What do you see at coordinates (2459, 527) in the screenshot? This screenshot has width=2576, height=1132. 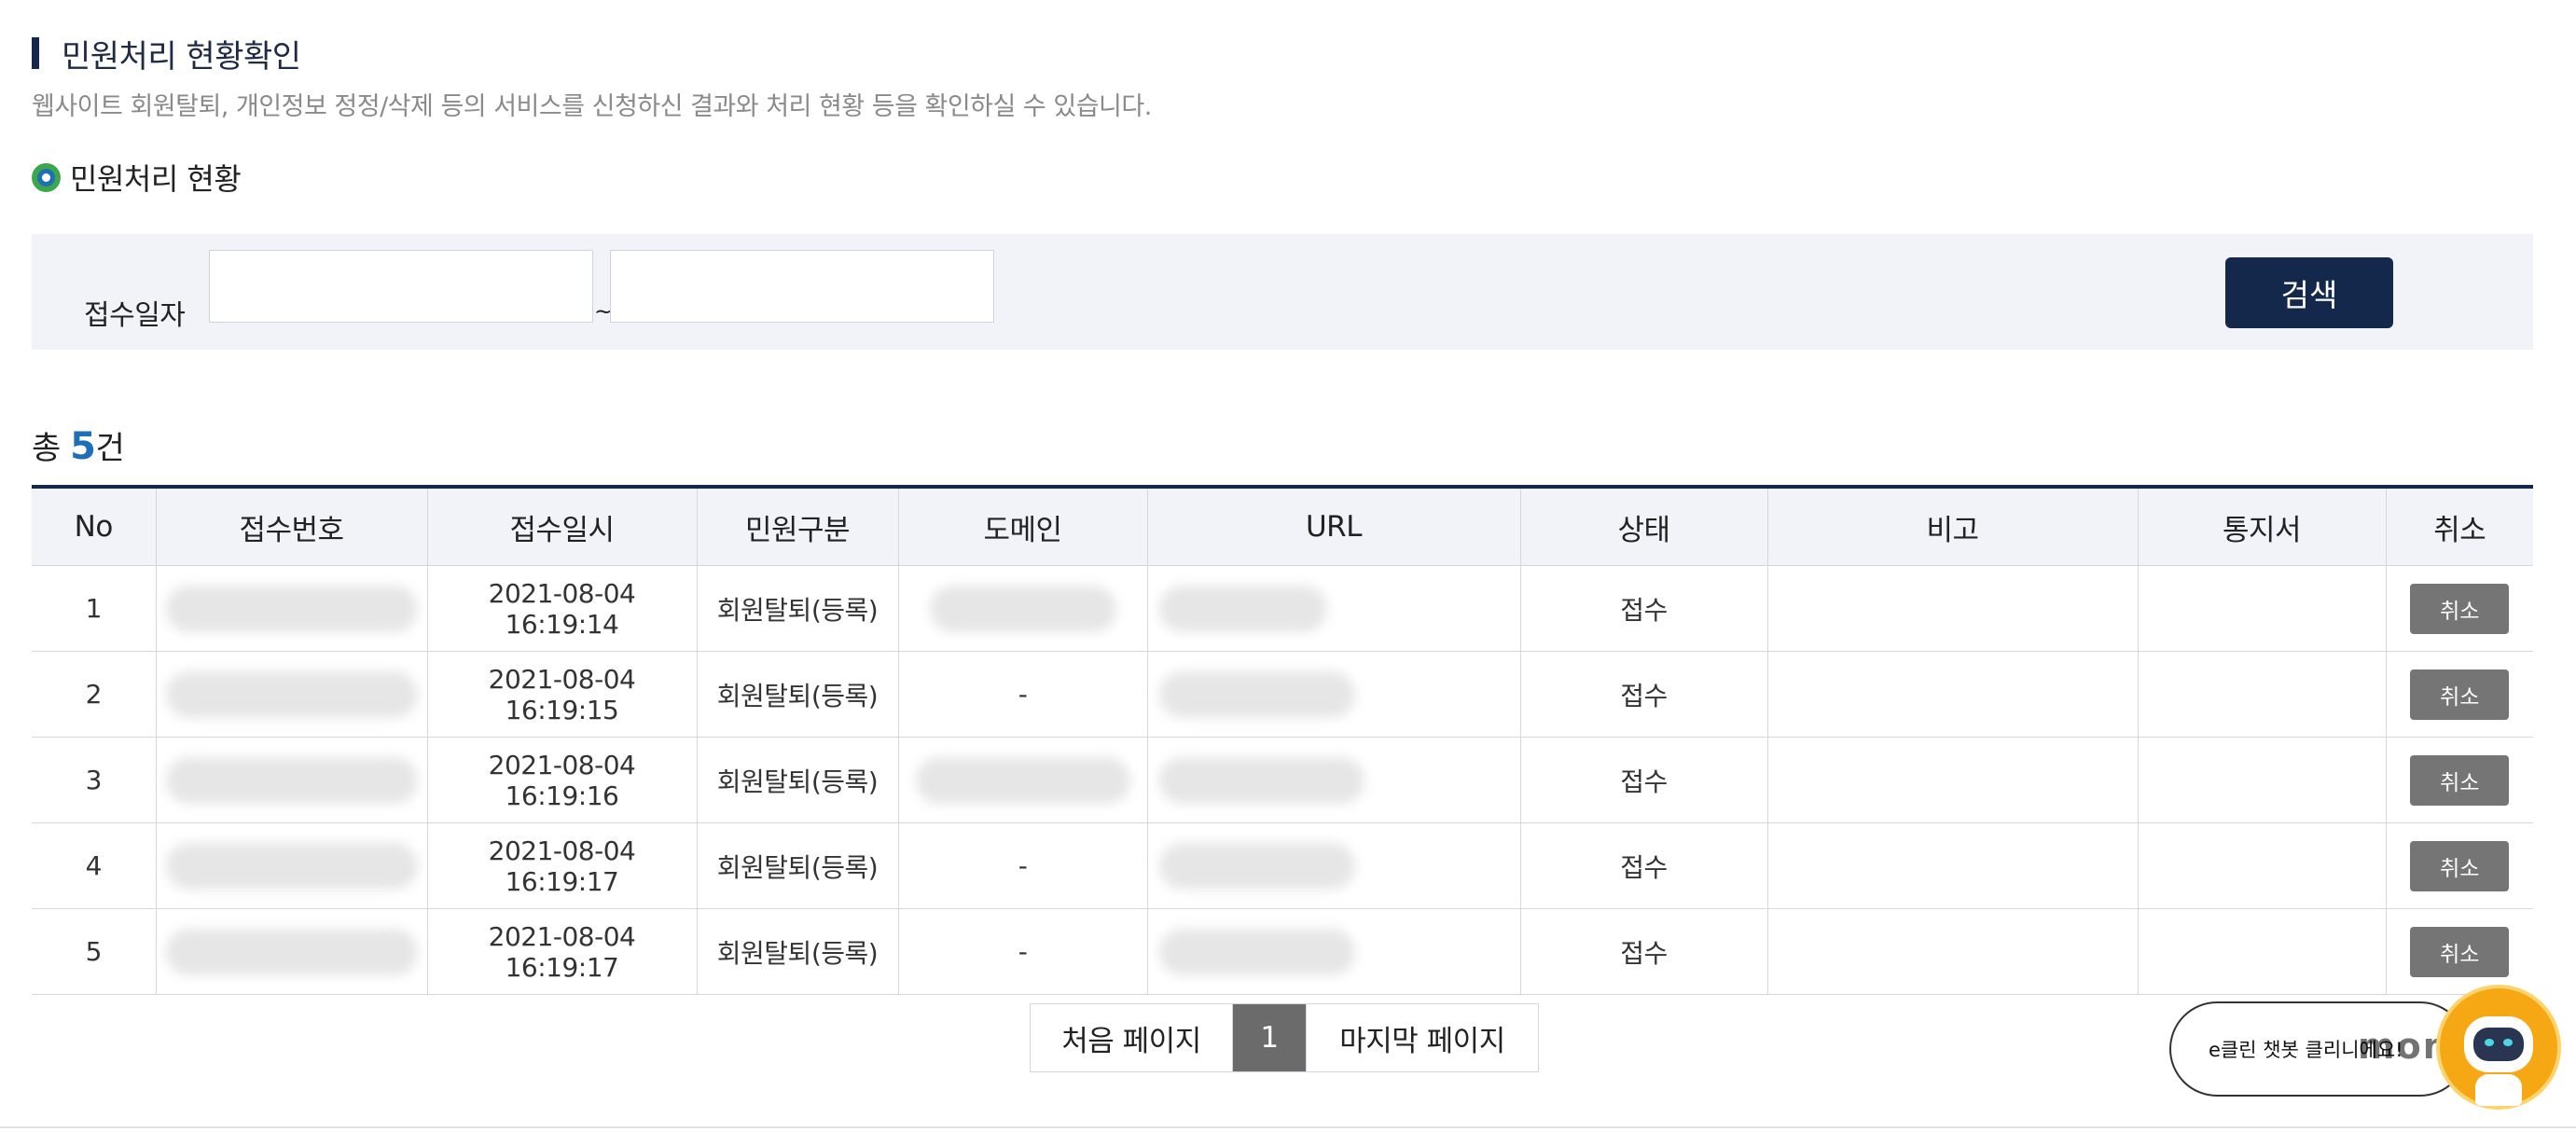 I see `header-cancel: 취소` at bounding box center [2459, 527].